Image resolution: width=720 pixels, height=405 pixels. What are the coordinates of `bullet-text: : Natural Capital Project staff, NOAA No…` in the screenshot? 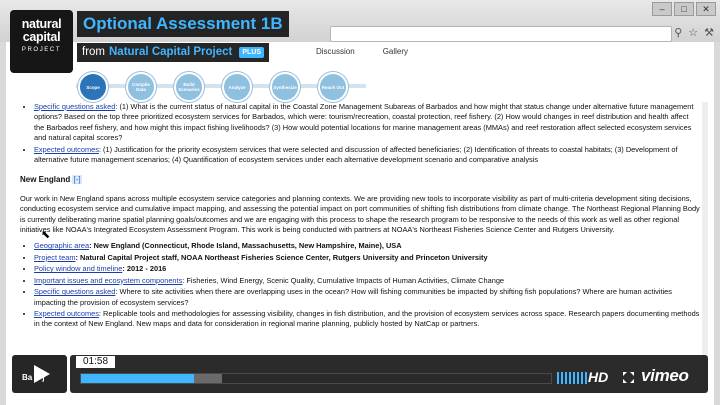 It's located at (281, 257).